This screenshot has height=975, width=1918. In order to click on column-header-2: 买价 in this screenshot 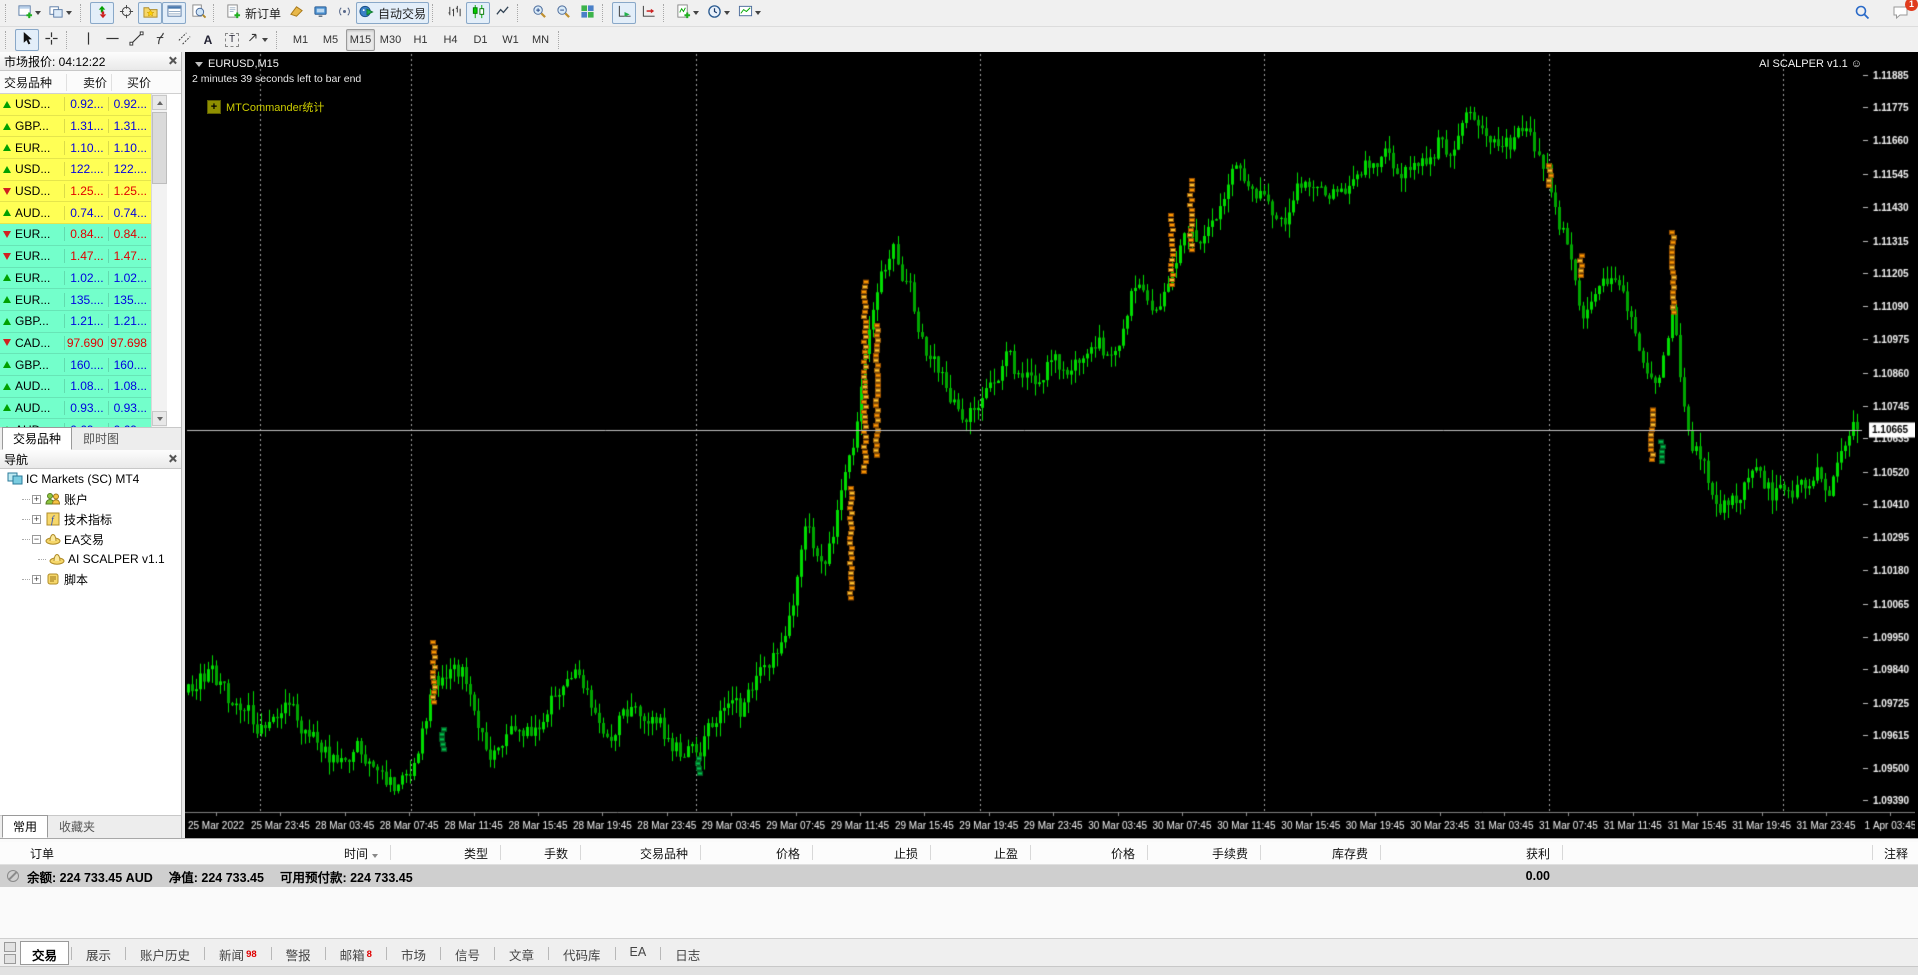, I will do `click(133, 82)`.